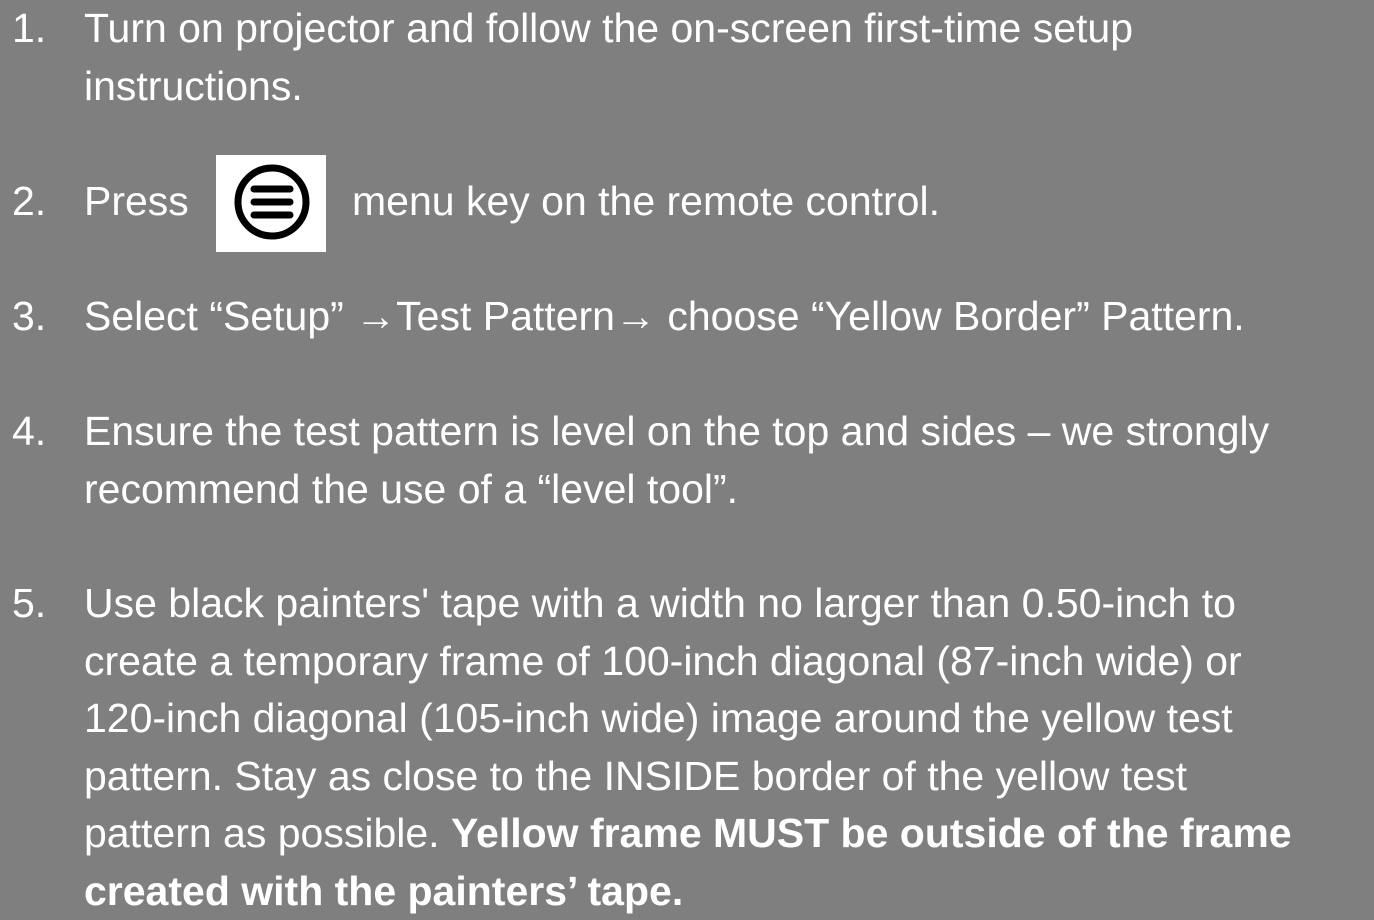  Describe the element at coordinates (42, 317) in the screenshot. I see `step-number: 3.` at that location.